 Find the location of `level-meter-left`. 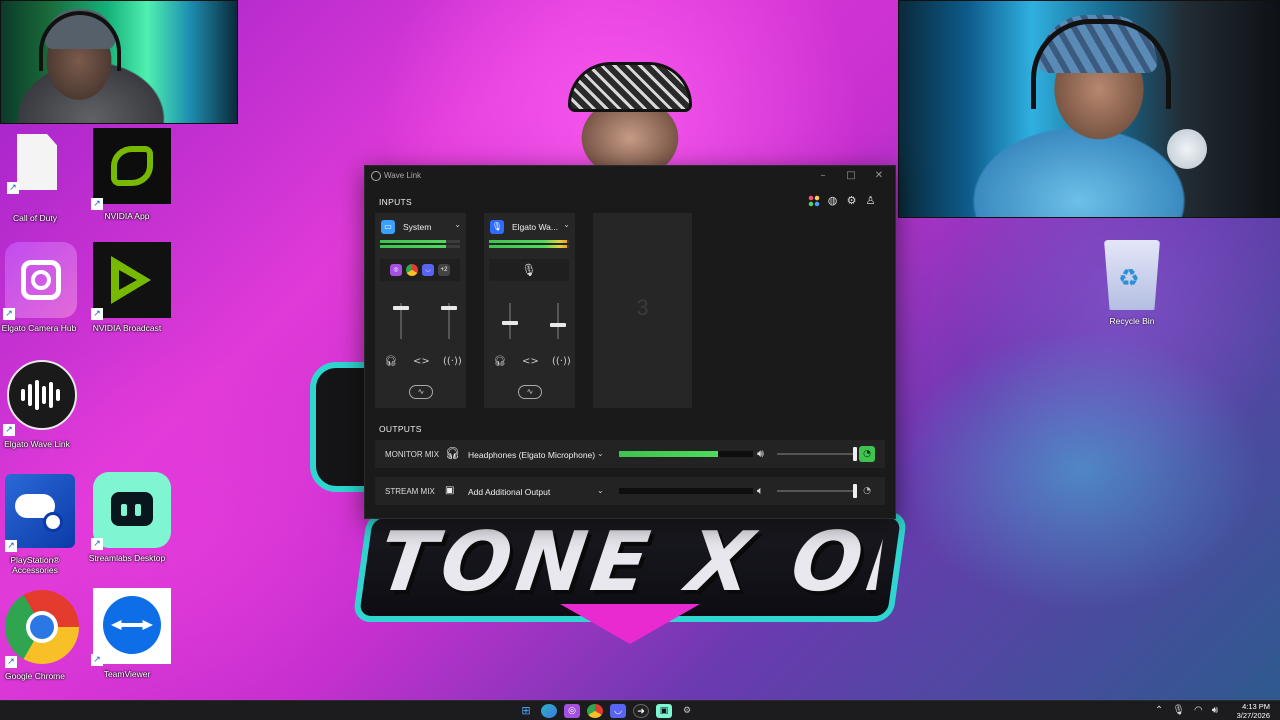

level-meter-left is located at coordinates (529, 241).